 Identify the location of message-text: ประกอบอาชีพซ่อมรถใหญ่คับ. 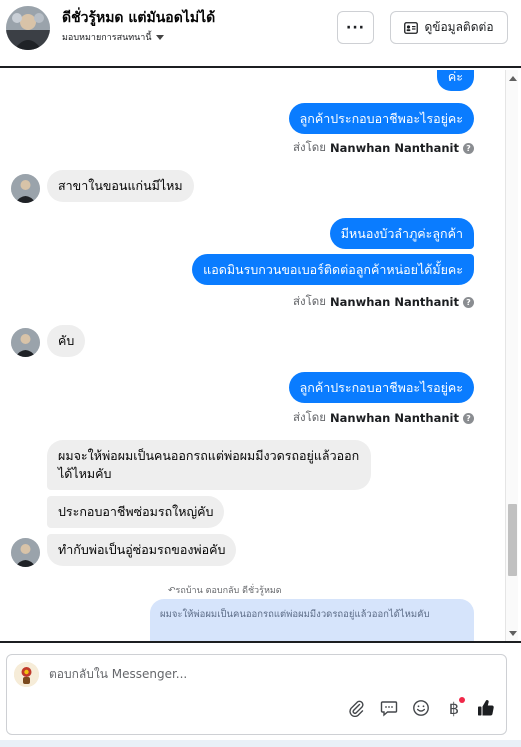
(136, 511).